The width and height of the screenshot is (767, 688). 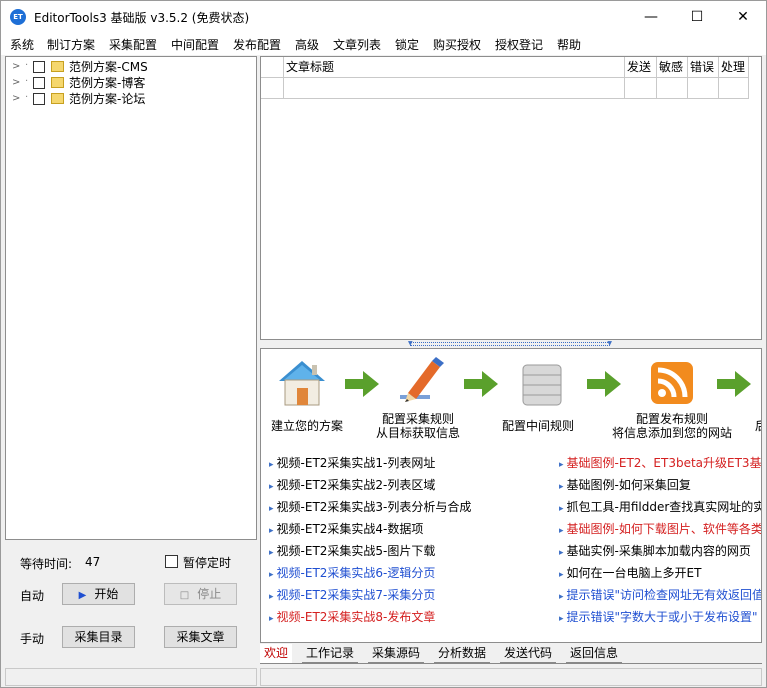 What do you see at coordinates (200, 594) in the screenshot?
I see `stop-button: □ 停止` at bounding box center [200, 594].